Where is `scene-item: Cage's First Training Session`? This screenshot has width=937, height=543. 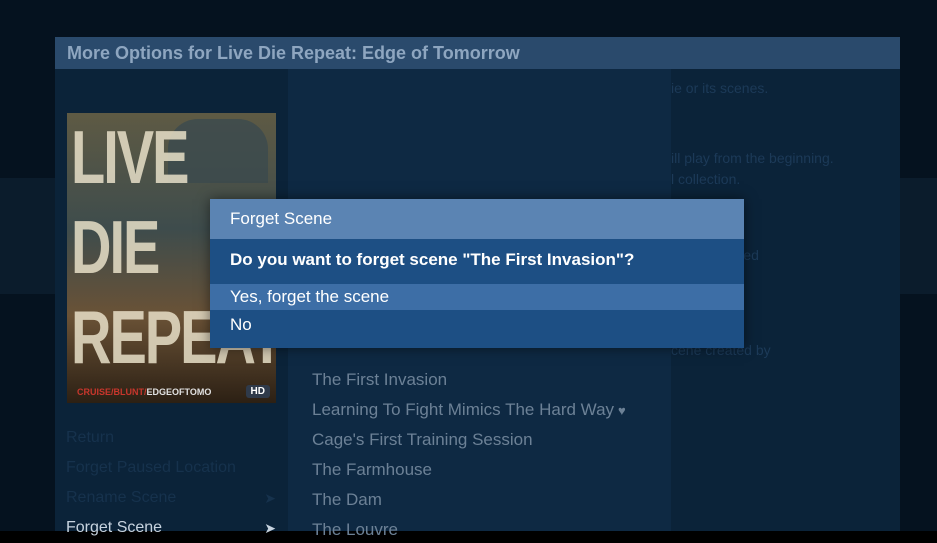
scene-item: Cage's First Training Session is located at coordinates (422, 440).